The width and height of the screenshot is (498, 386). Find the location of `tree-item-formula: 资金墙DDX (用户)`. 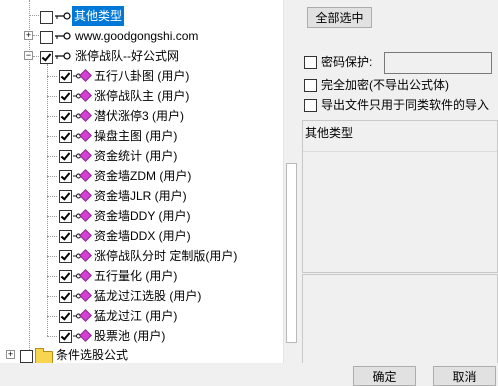

tree-item-formula: 资金墙DDX (用户) is located at coordinates (141, 236).